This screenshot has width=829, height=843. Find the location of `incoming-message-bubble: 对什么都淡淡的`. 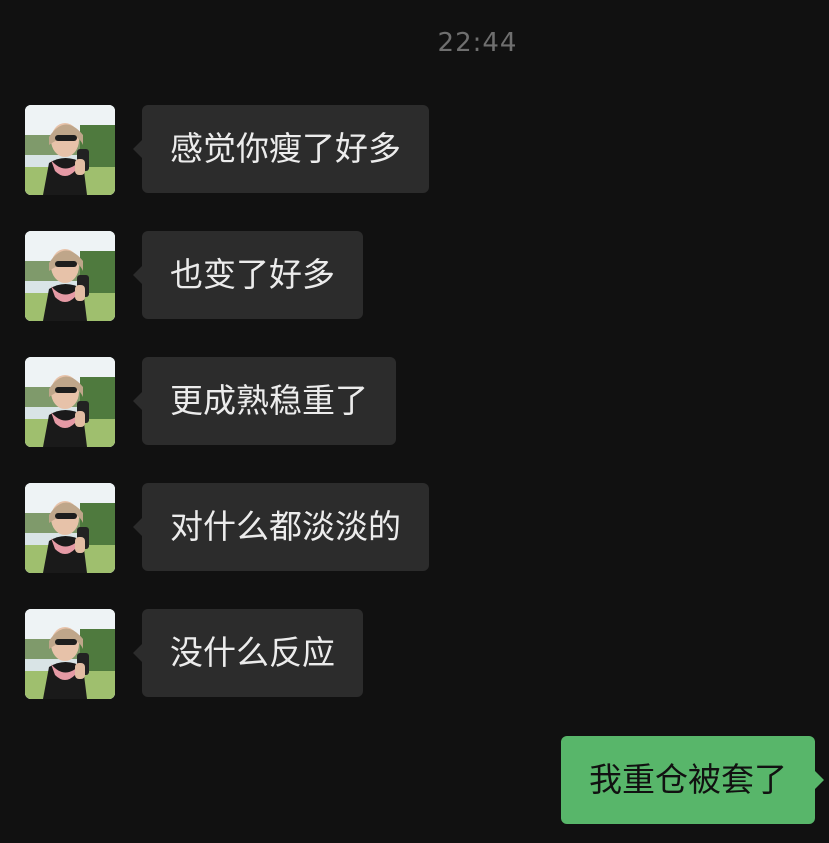

incoming-message-bubble: 对什么都淡淡的 is located at coordinates (281, 527).